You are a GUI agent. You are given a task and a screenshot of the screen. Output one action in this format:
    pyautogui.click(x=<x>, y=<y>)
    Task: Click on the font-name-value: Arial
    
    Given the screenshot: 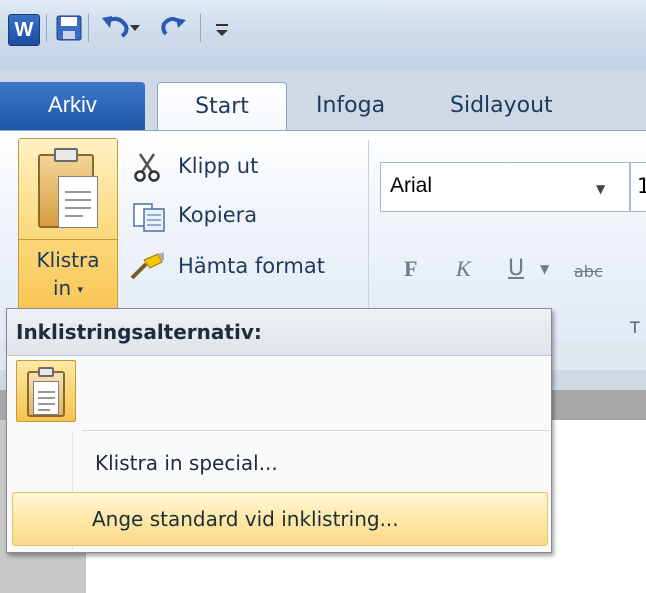 What is the action you would take?
    pyautogui.click(x=411, y=185)
    